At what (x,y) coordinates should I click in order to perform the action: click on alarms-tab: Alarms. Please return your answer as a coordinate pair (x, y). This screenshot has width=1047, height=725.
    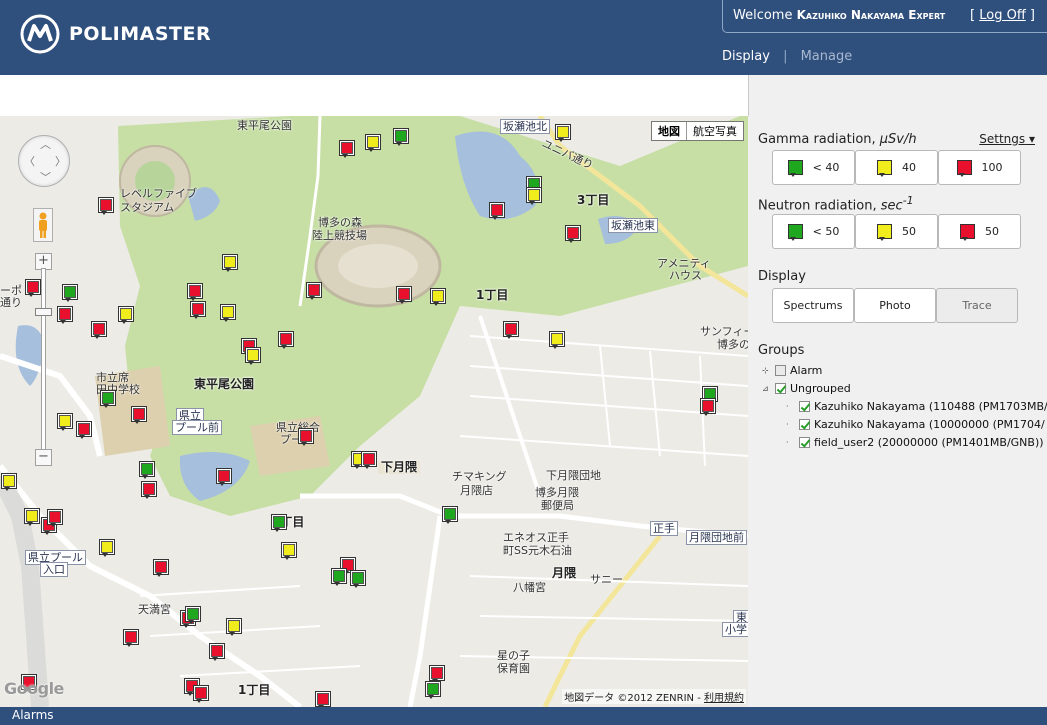
    Looking at the image, I should click on (33, 715).